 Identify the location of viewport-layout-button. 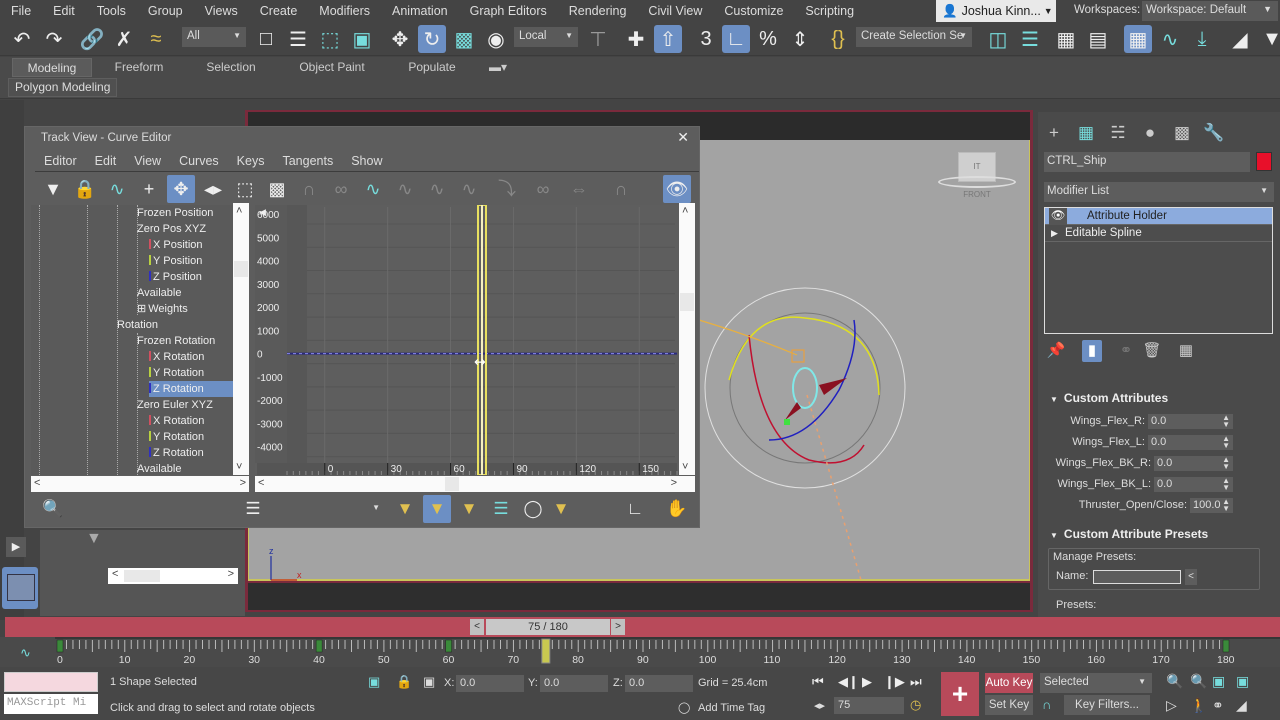
(20, 588).